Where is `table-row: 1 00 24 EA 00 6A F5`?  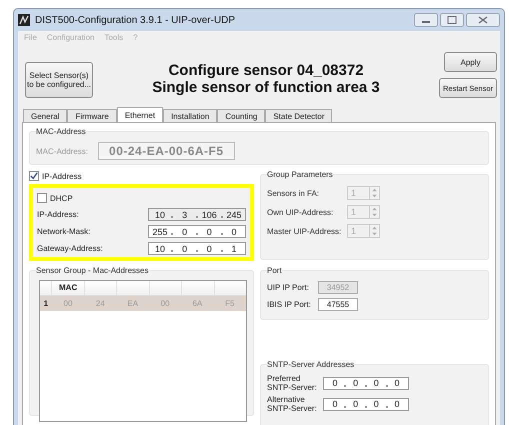
table-row: 1 00 24 EA 00 6A F5 is located at coordinates (143, 303).